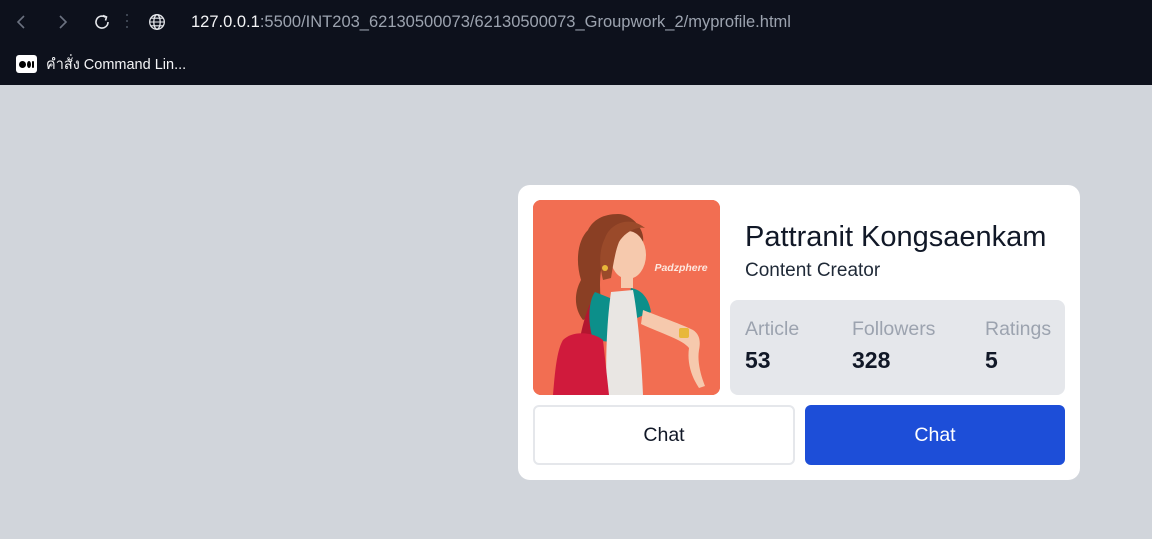 The image size is (1152, 539). I want to click on chat-button-primary: Chat, so click(935, 435).